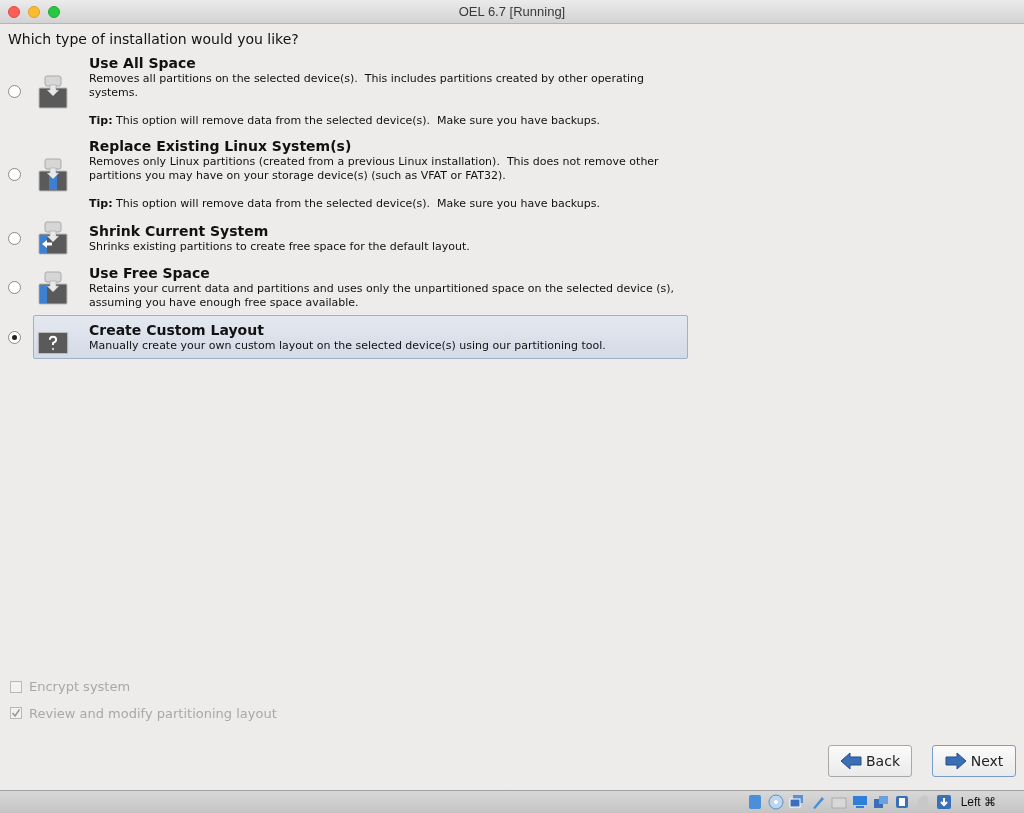  What do you see at coordinates (796, 802) in the screenshot?
I see `monitor-icon` at bounding box center [796, 802].